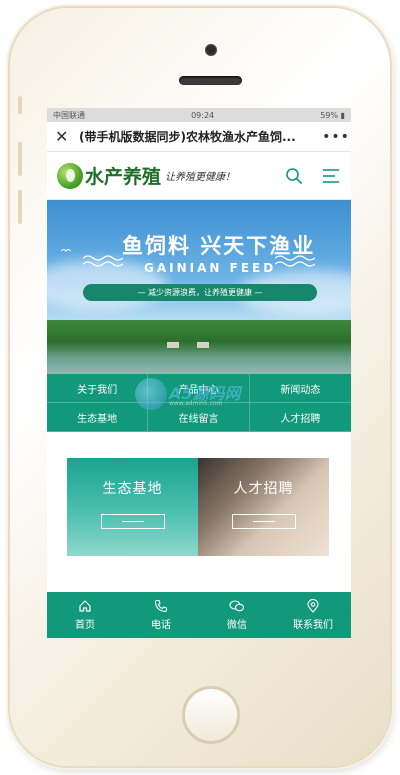 This screenshot has width=400, height=775. Describe the element at coordinates (294, 176) in the screenshot. I see `search-icon` at that location.